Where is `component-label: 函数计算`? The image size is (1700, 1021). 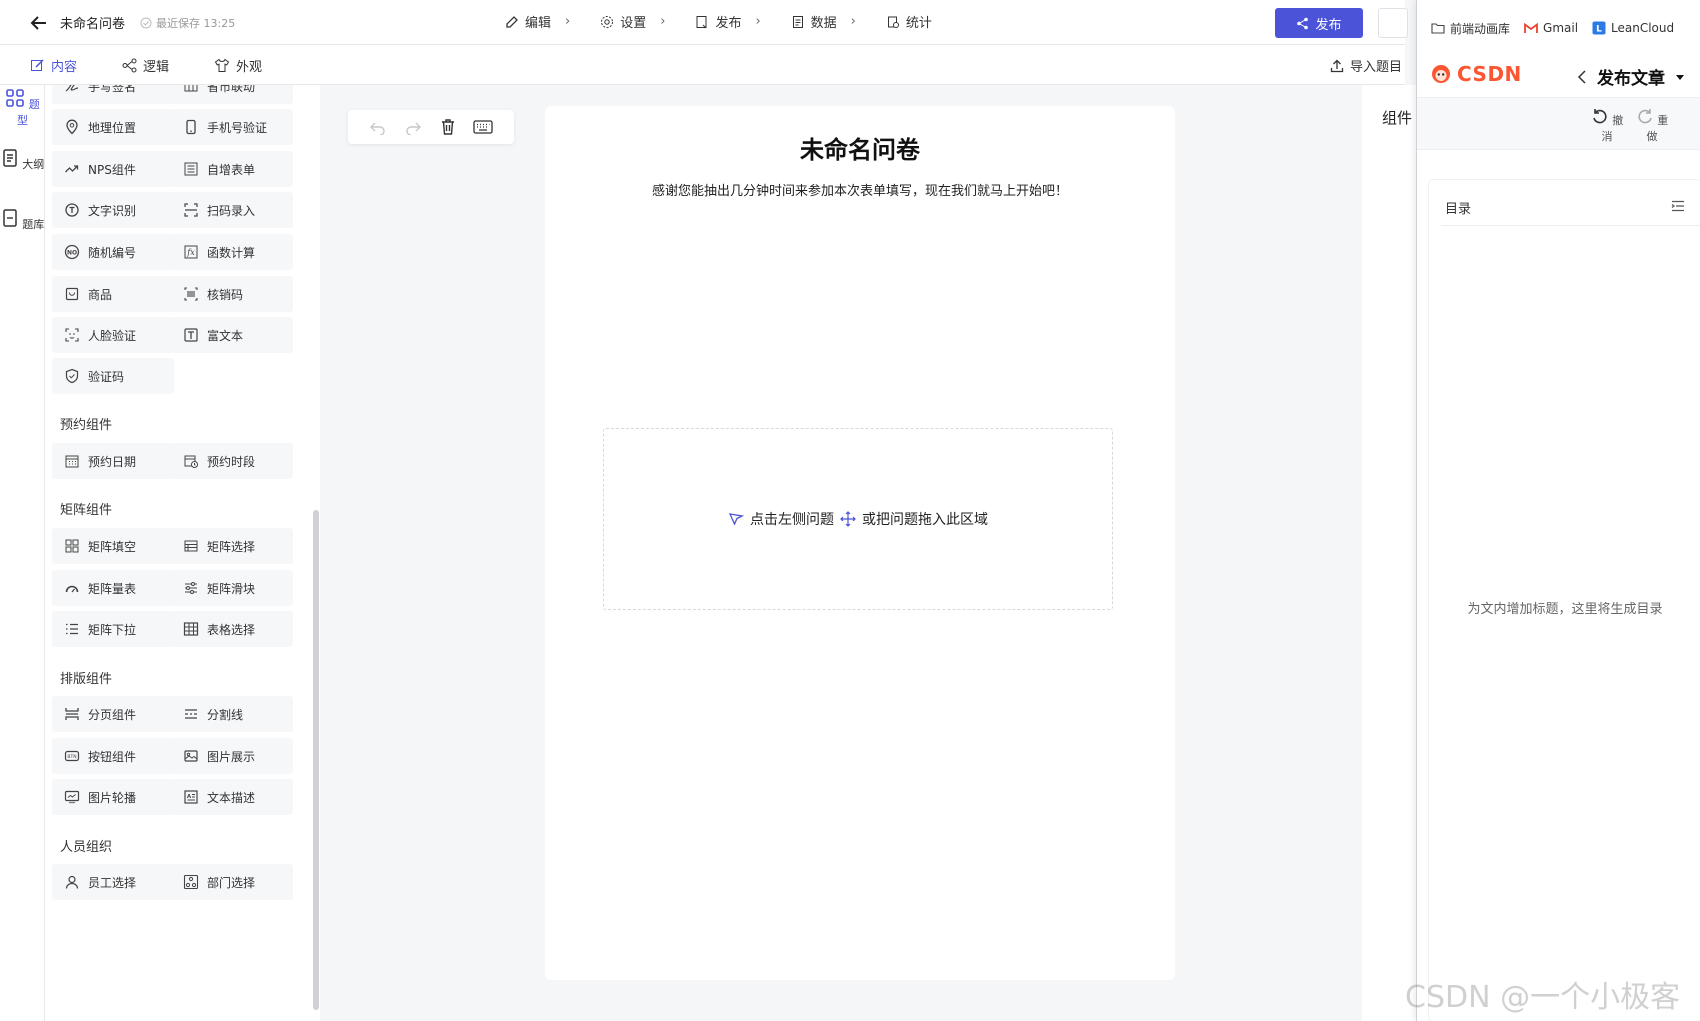 component-label: 函数计算 is located at coordinates (231, 252).